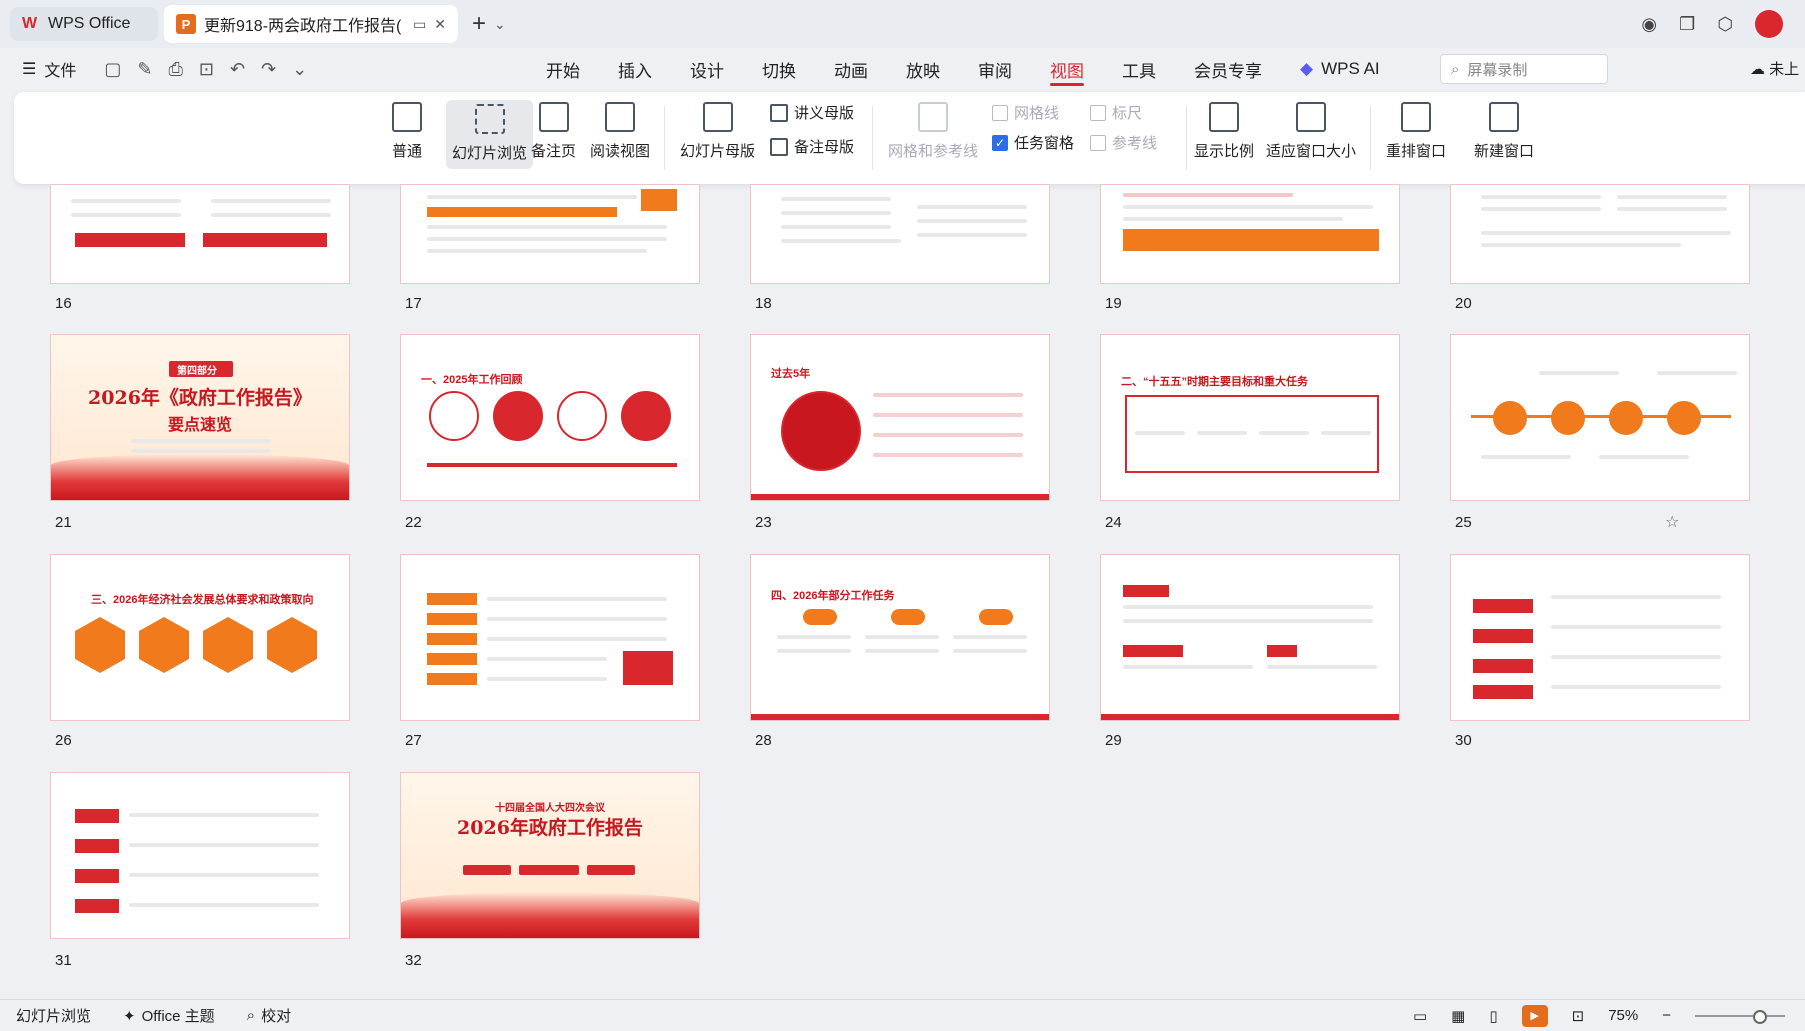  I want to click on notes-page-button: 备注页, so click(553, 131).